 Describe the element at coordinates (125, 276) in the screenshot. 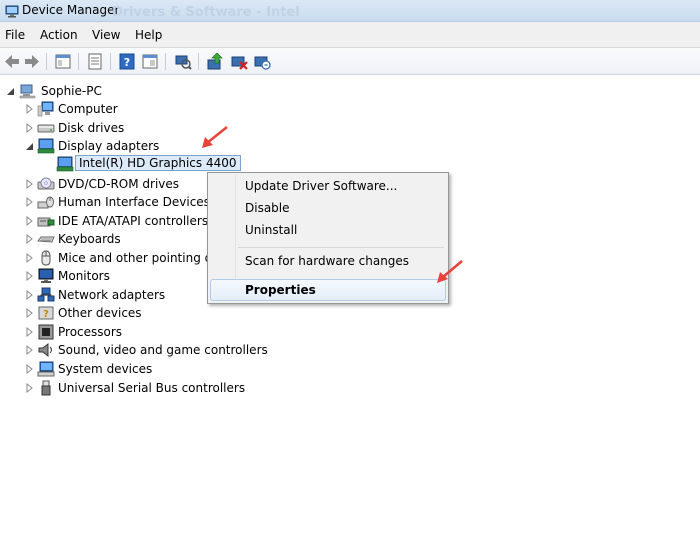

I see `tree-item-monitors: Monitors` at that location.